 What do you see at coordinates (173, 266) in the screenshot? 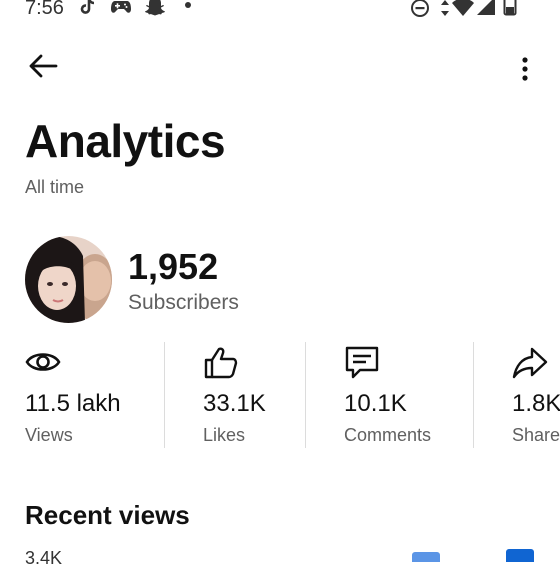
I see `subscriber-count: 1,952` at bounding box center [173, 266].